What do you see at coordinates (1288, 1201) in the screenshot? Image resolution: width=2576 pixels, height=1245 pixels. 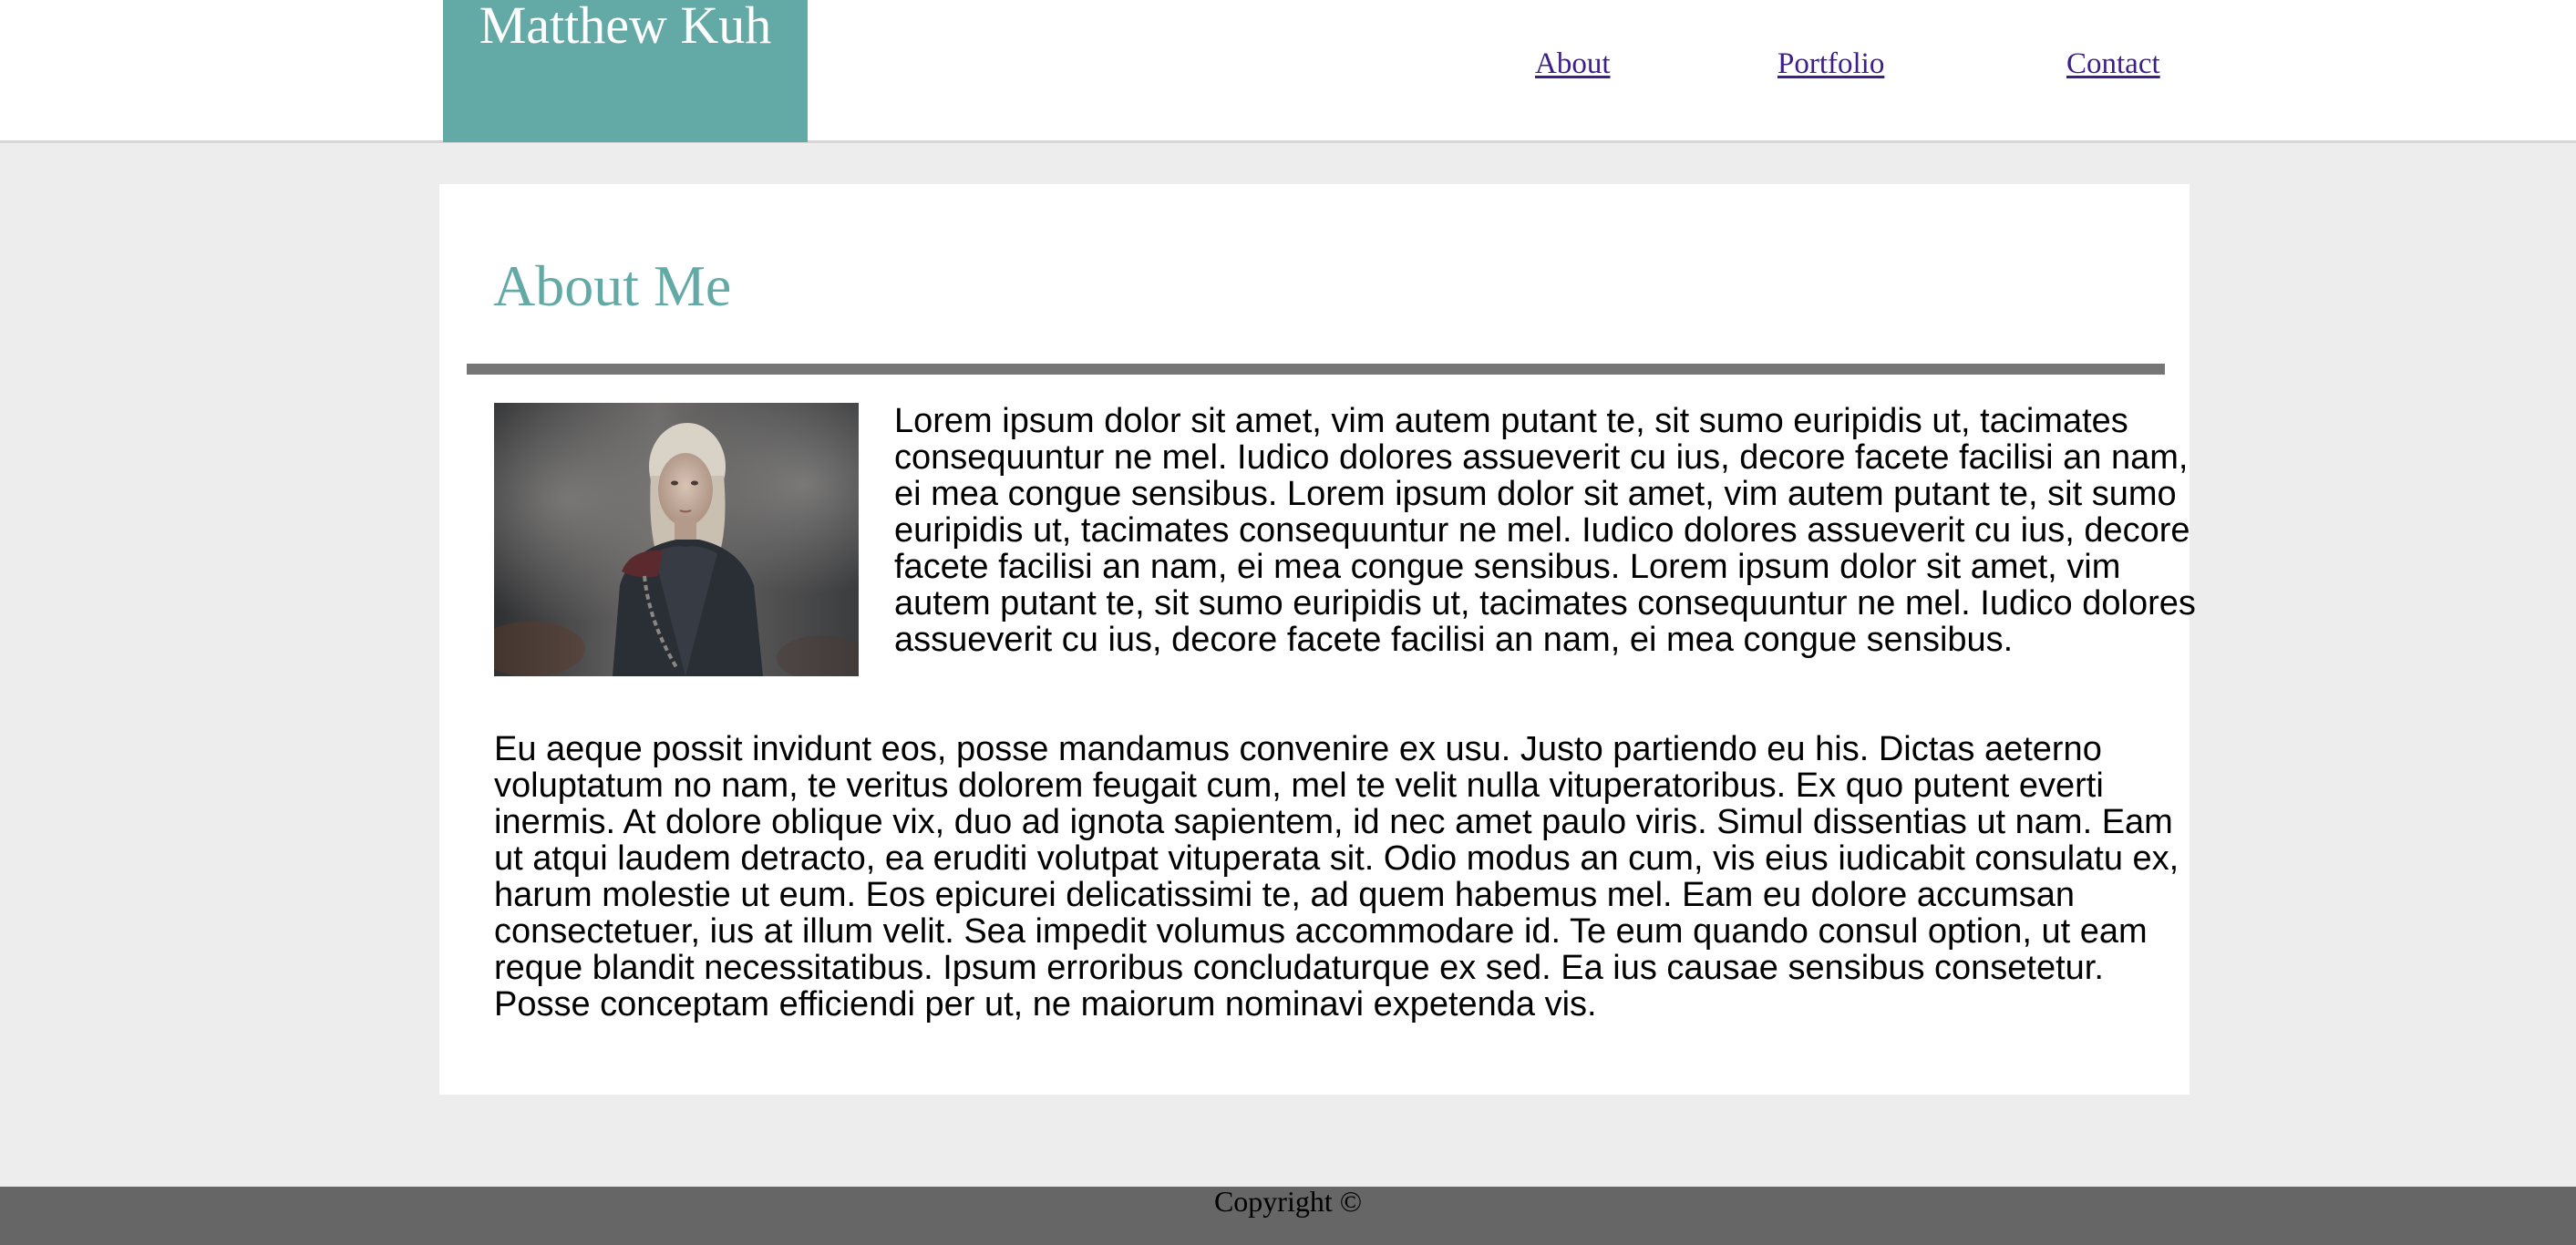 I see `copyright-text: Copyright ©` at bounding box center [1288, 1201].